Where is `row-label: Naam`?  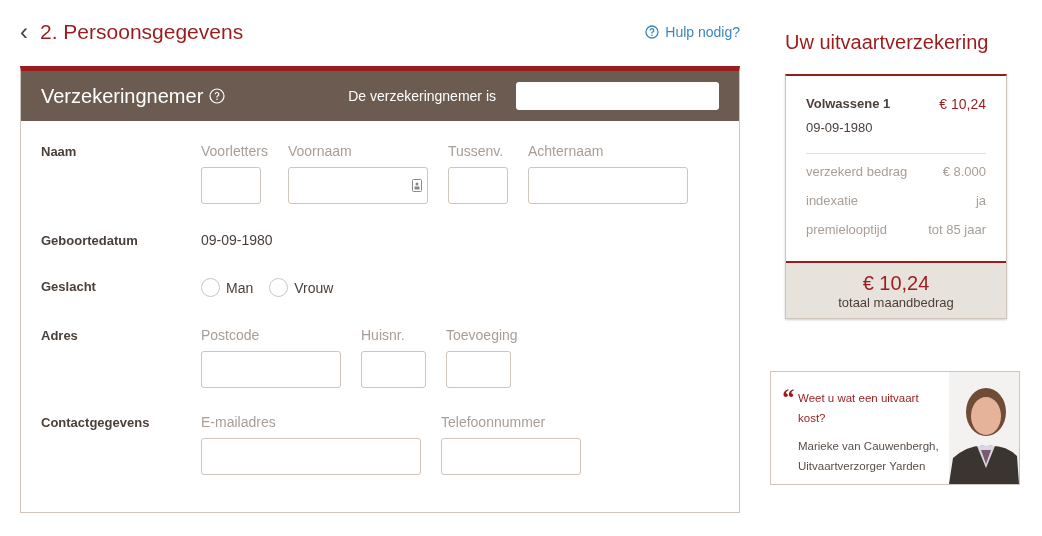 row-label: Naam is located at coordinates (59, 152).